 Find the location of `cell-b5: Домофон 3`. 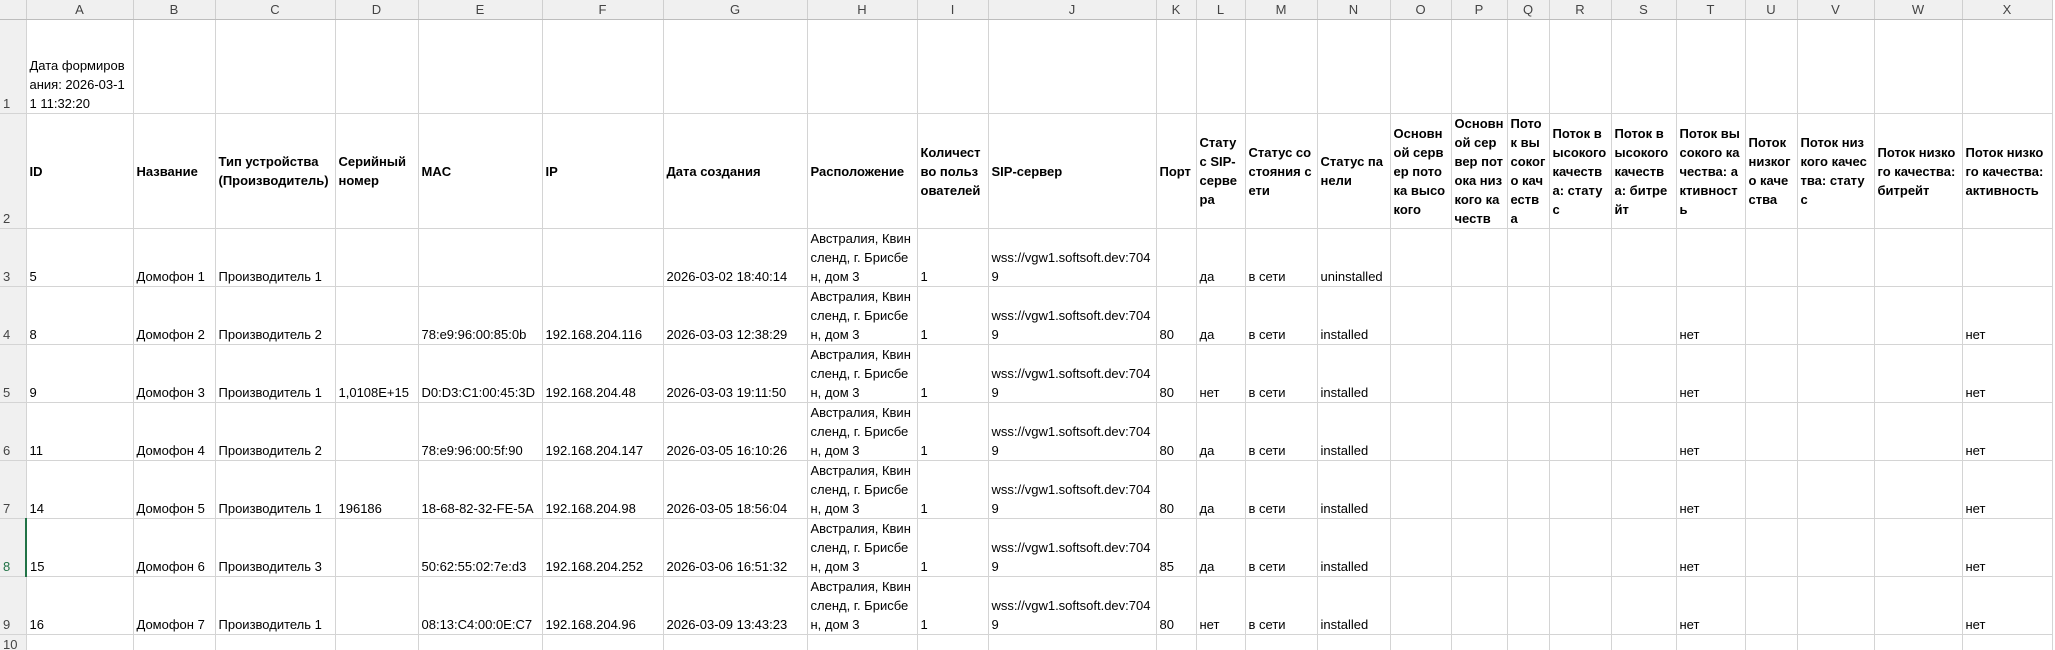

cell-b5: Домофон 3 is located at coordinates (174, 373).